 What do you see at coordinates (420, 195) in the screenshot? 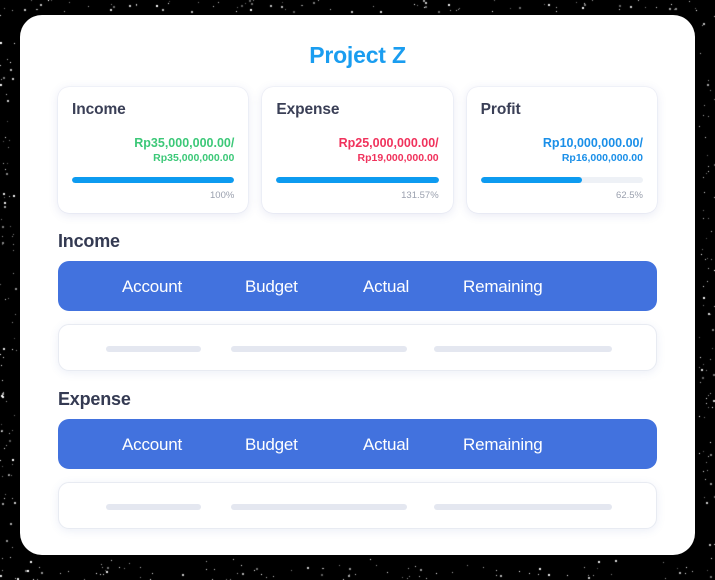
I see `summary-card-percent-label: 131.57%` at bounding box center [420, 195].